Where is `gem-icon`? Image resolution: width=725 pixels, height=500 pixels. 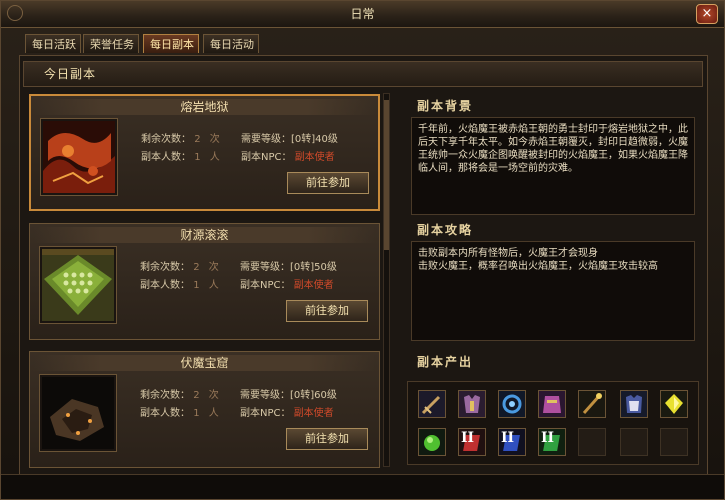 gem-icon is located at coordinates (674, 404).